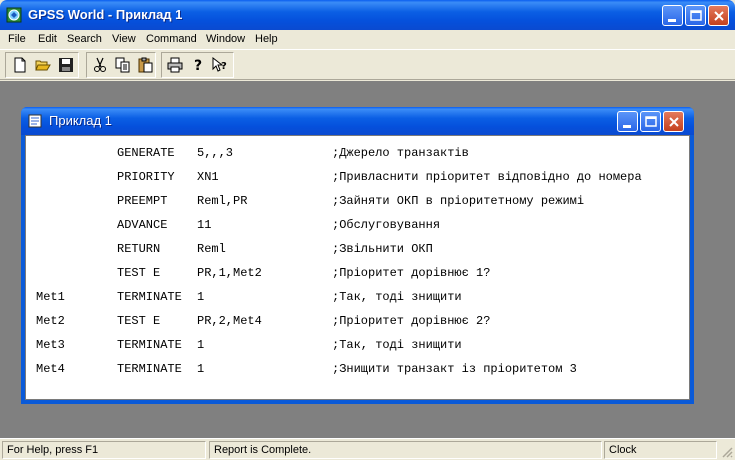  I want to click on cut-icon, so click(100, 65).